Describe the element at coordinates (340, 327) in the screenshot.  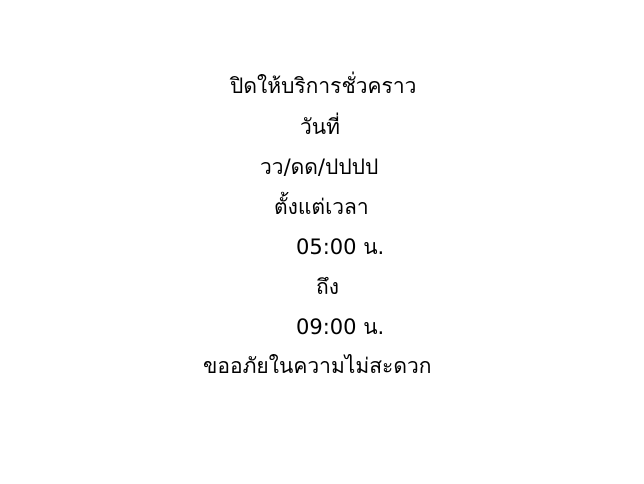
I see `end-time: 09:00 น.` at that location.